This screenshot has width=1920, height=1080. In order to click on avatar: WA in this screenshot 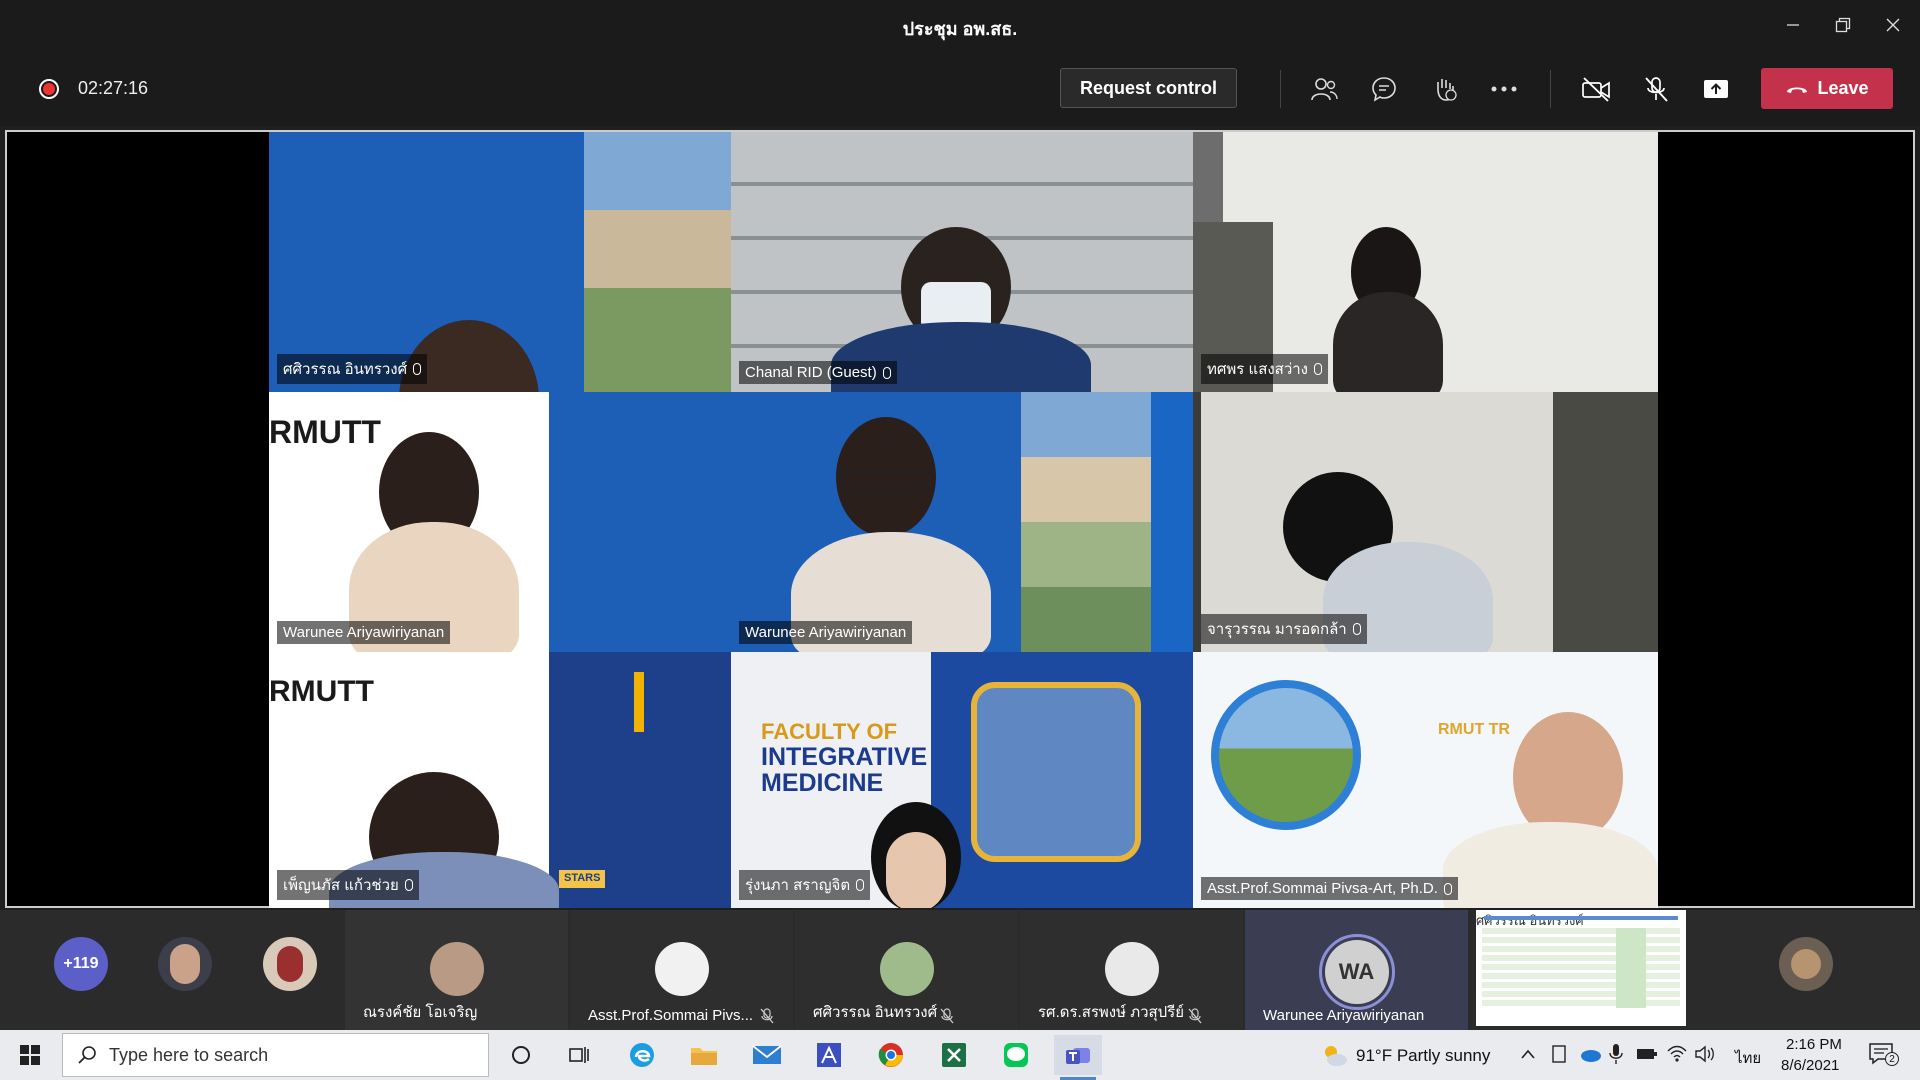, I will do `click(1356, 972)`.